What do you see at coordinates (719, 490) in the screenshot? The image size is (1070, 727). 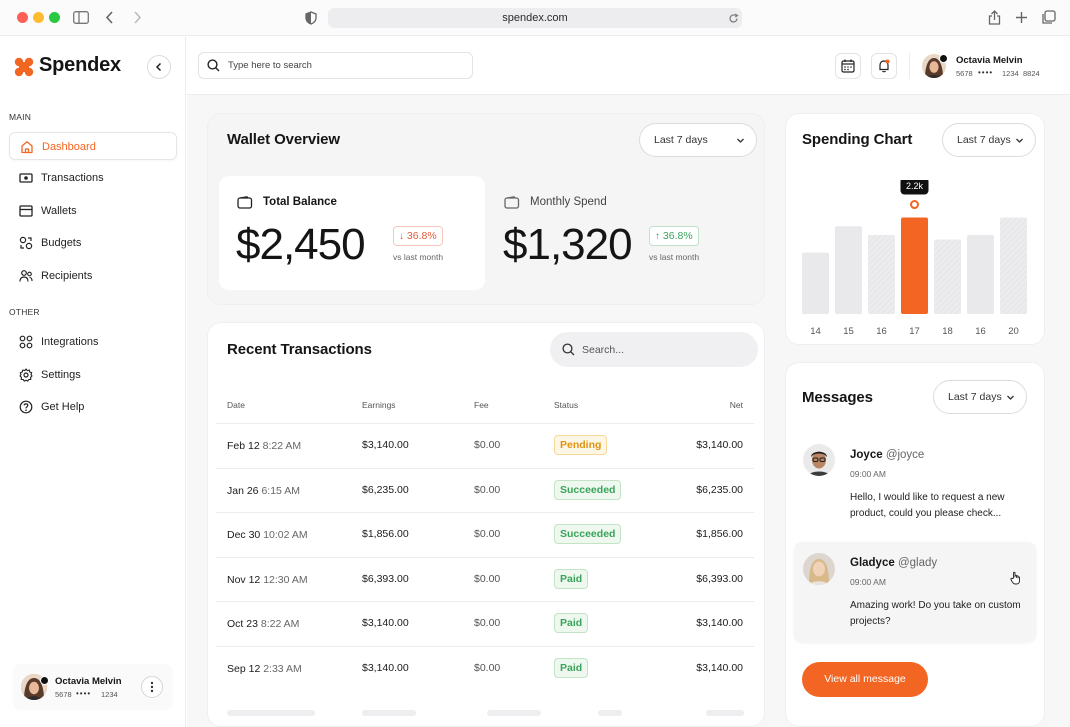 I see `cell-net: $6,235.00` at bounding box center [719, 490].